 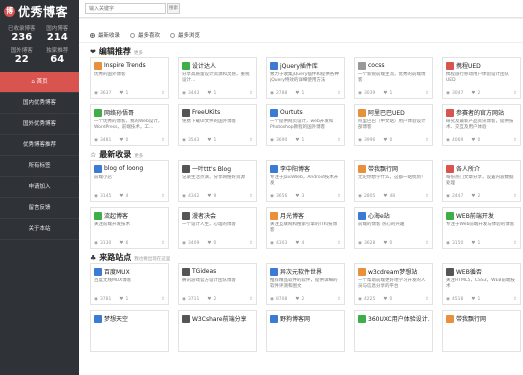 What do you see at coordinates (393, 228) in the screenshot?
I see `blog-card: 心海e站 前端的博客 热心的兴趣 ◉ 3628 ♥ 0 ⇪` at bounding box center [393, 228].